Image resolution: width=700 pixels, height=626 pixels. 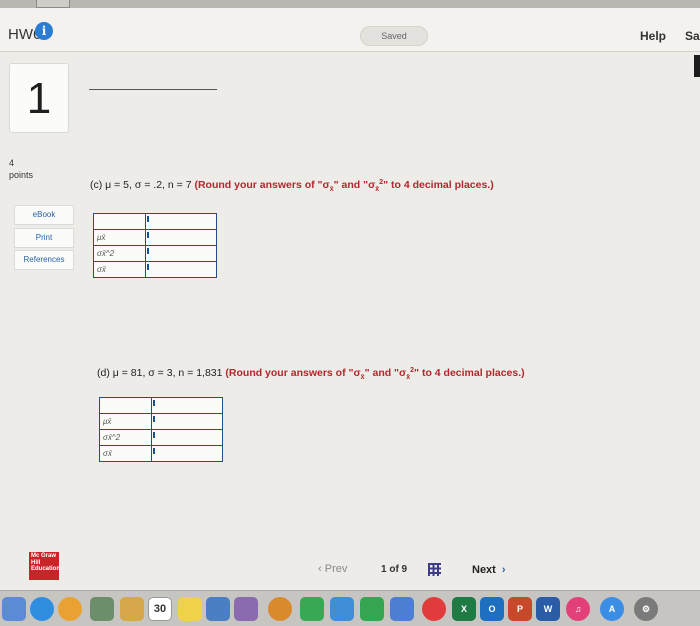 What do you see at coordinates (578, 609) in the screenshot?
I see `itunes-icon: ♫` at bounding box center [578, 609].